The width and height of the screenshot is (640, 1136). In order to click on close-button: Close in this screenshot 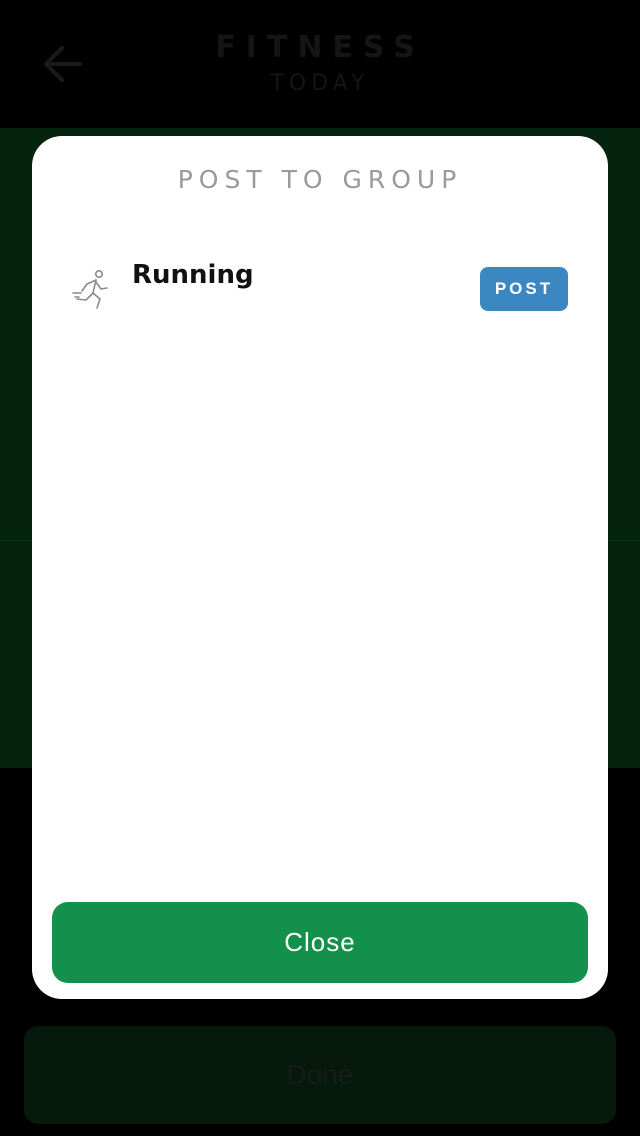, I will do `click(320, 942)`.